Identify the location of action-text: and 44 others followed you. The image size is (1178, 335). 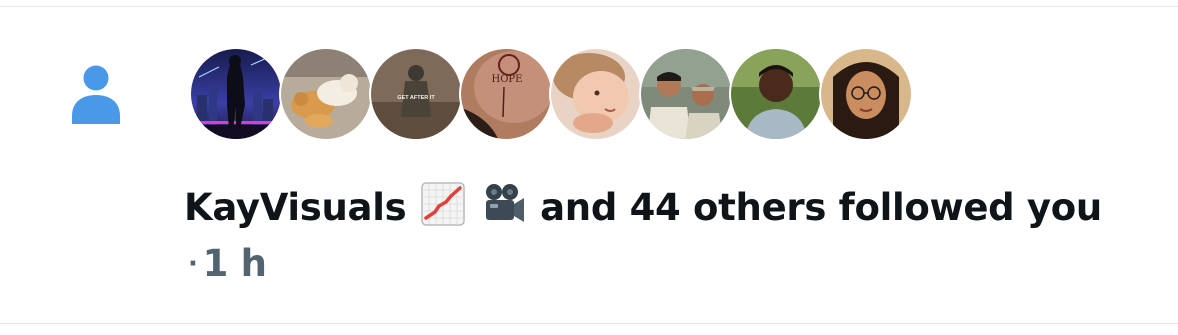
(821, 207).